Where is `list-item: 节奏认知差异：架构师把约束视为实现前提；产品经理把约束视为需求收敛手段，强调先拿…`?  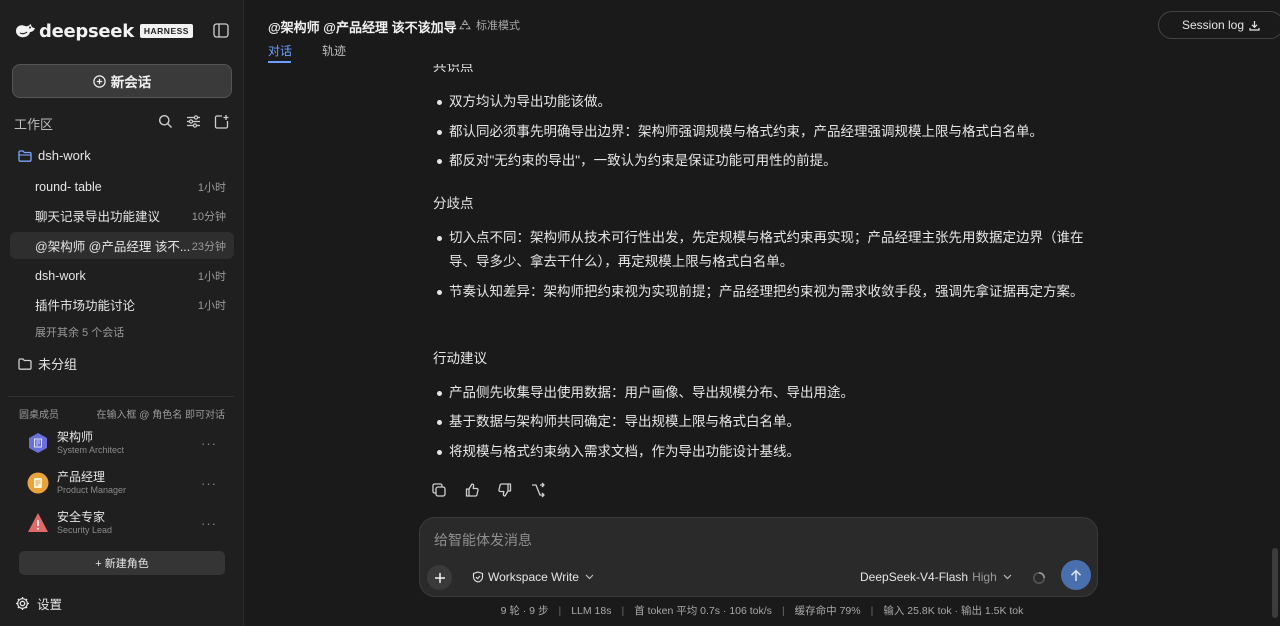
list-item: 节奏认知差异：架构师把约束视为实现前提；产品经理把约束视为需求收敛手段，强调先拿… is located at coordinates (763, 292).